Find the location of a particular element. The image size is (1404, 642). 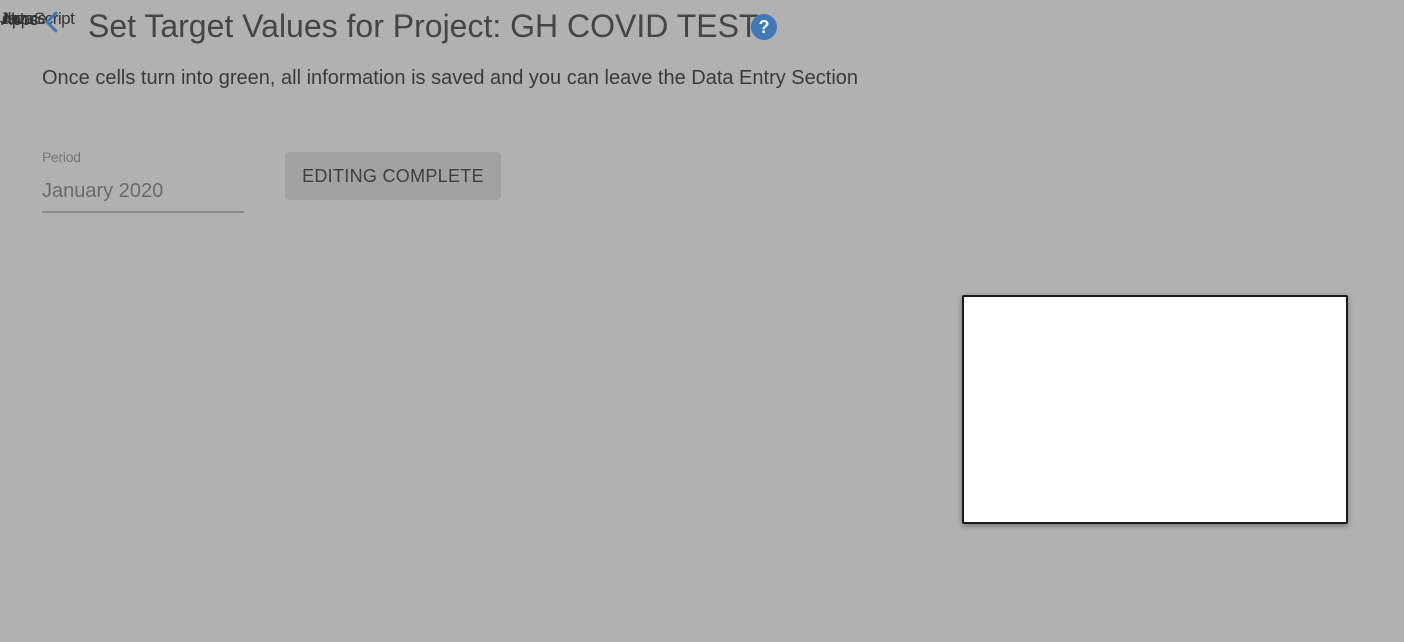

arrow-left-icon is located at coordinates (52, 22).